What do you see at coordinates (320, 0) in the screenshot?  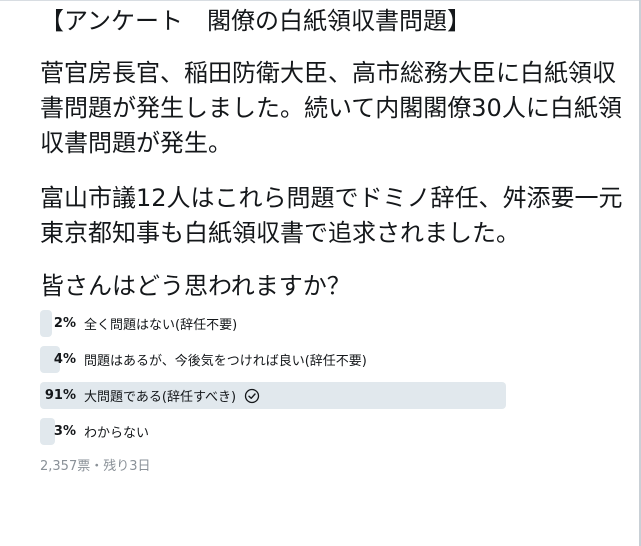 I see `top-border` at bounding box center [320, 0].